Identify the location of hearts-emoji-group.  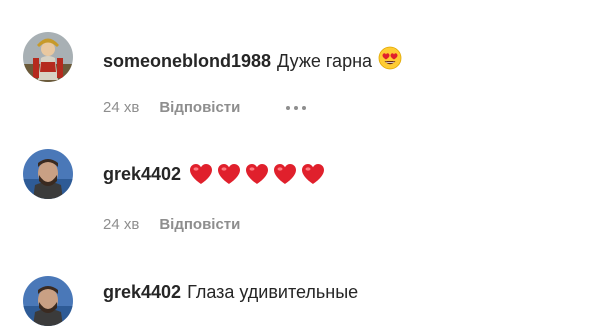
(257, 174).